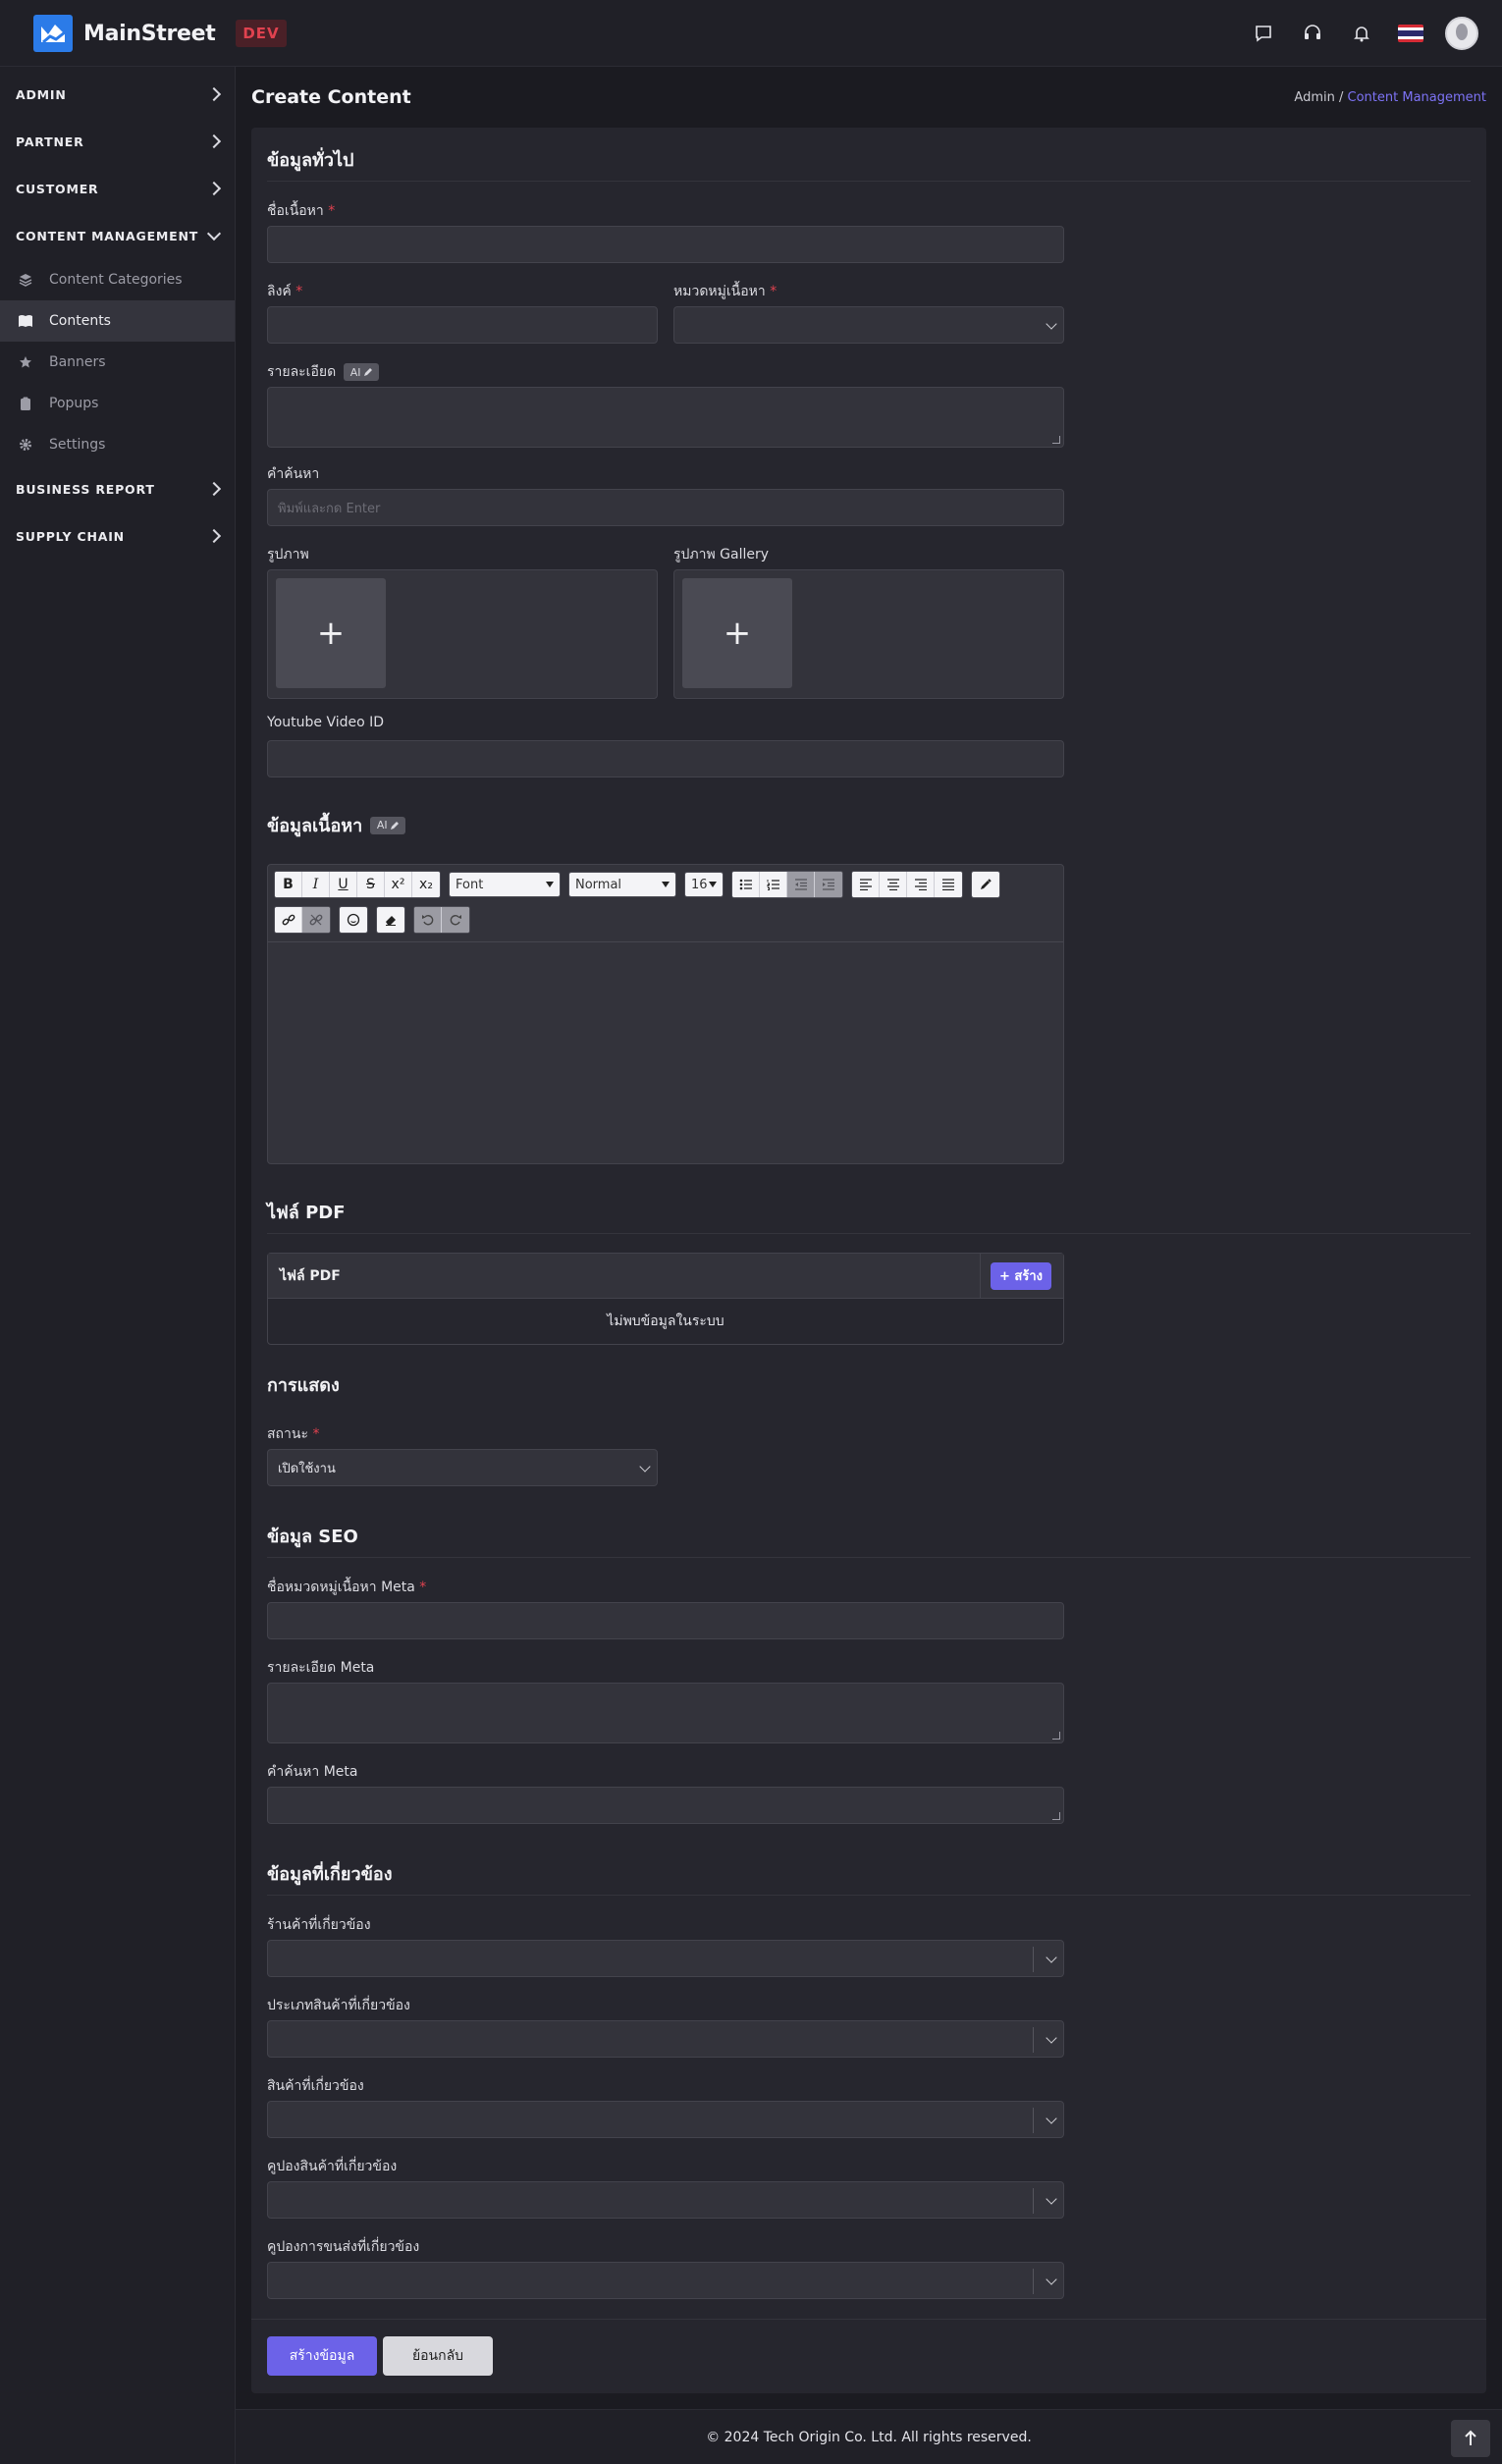 This screenshot has height=2464, width=1502. What do you see at coordinates (462, 325) in the screenshot?
I see `link-input` at bounding box center [462, 325].